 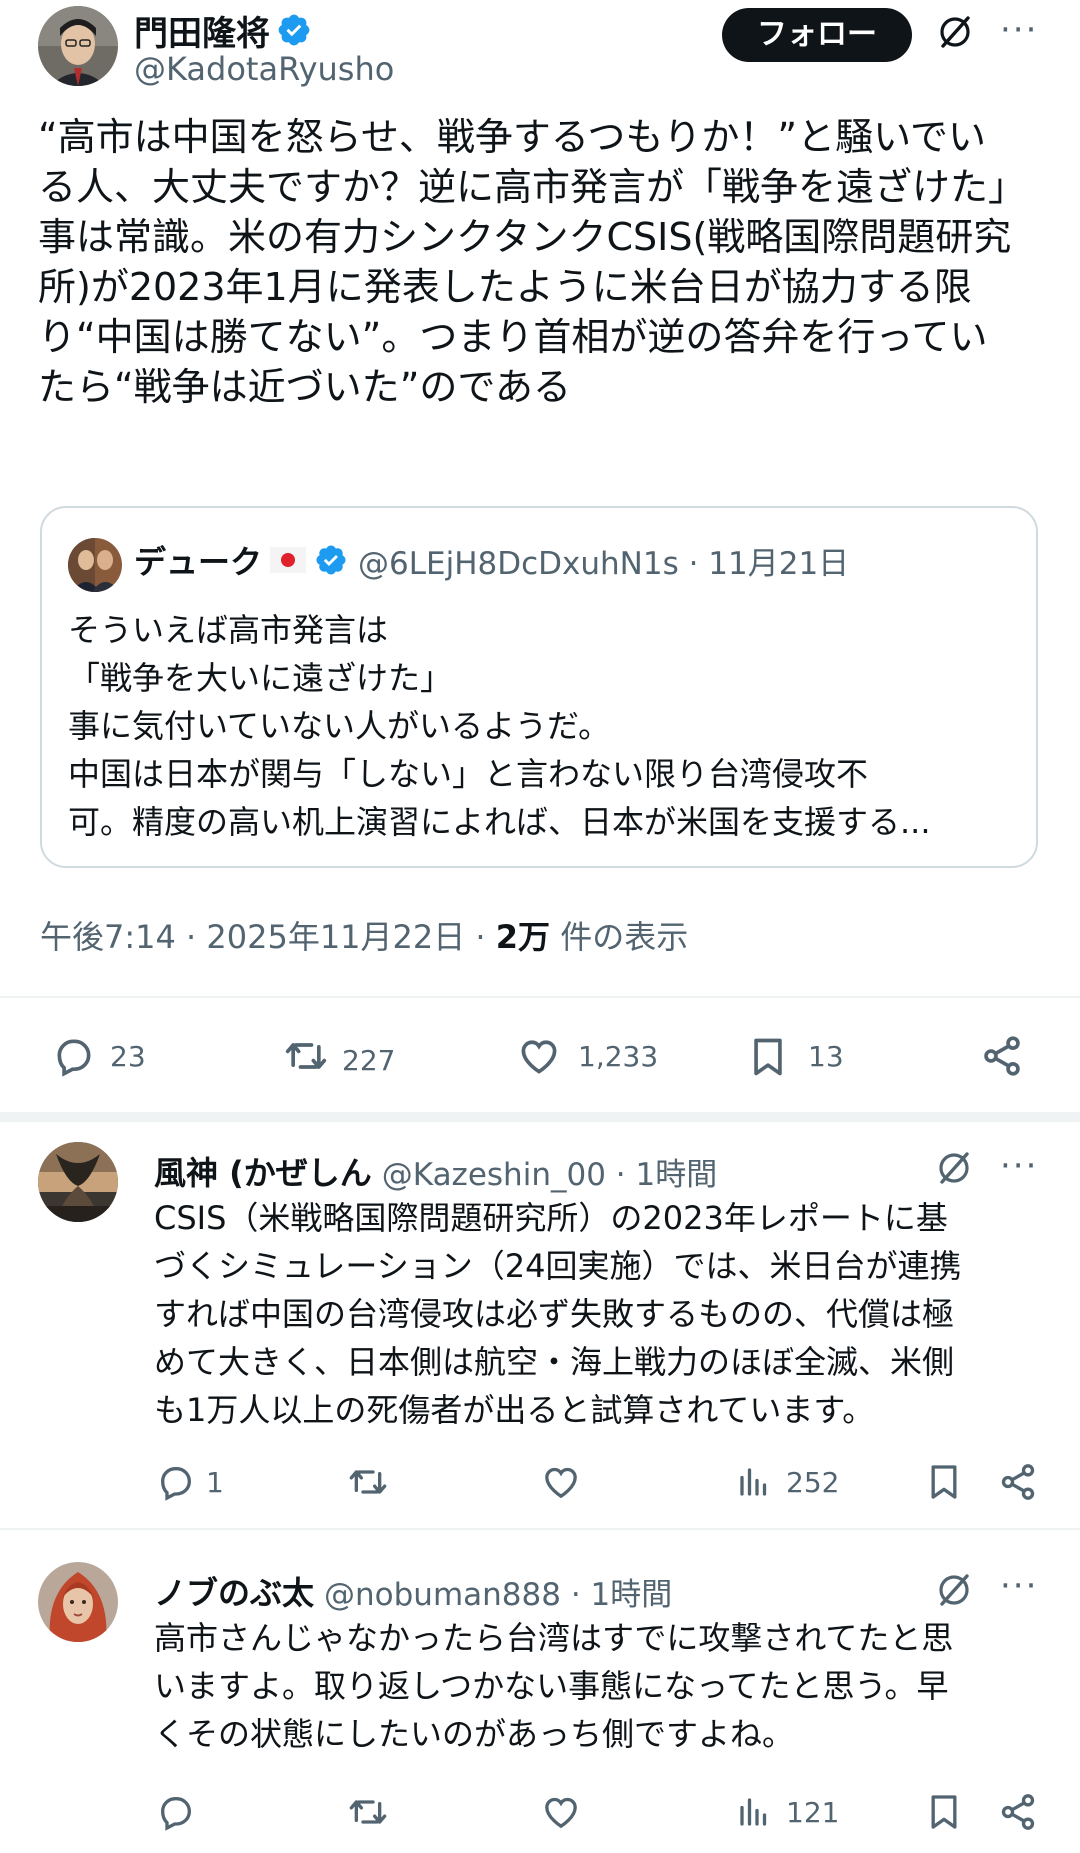 I want to click on tweet-text-line: 事は常識。米の有力シンクタンクCSIS(戦略国際問題研究, so click(x=525, y=237).